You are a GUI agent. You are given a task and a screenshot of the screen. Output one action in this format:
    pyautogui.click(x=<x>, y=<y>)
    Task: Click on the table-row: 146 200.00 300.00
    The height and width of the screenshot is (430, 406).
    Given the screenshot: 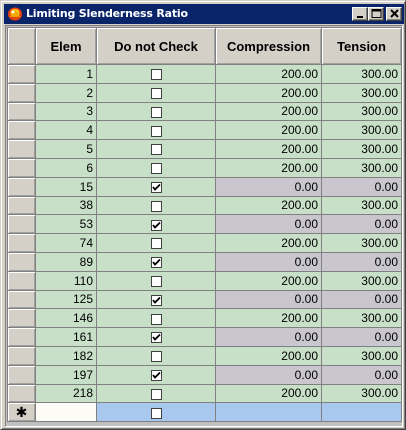 What is the action you would take?
    pyautogui.click(x=204, y=318)
    